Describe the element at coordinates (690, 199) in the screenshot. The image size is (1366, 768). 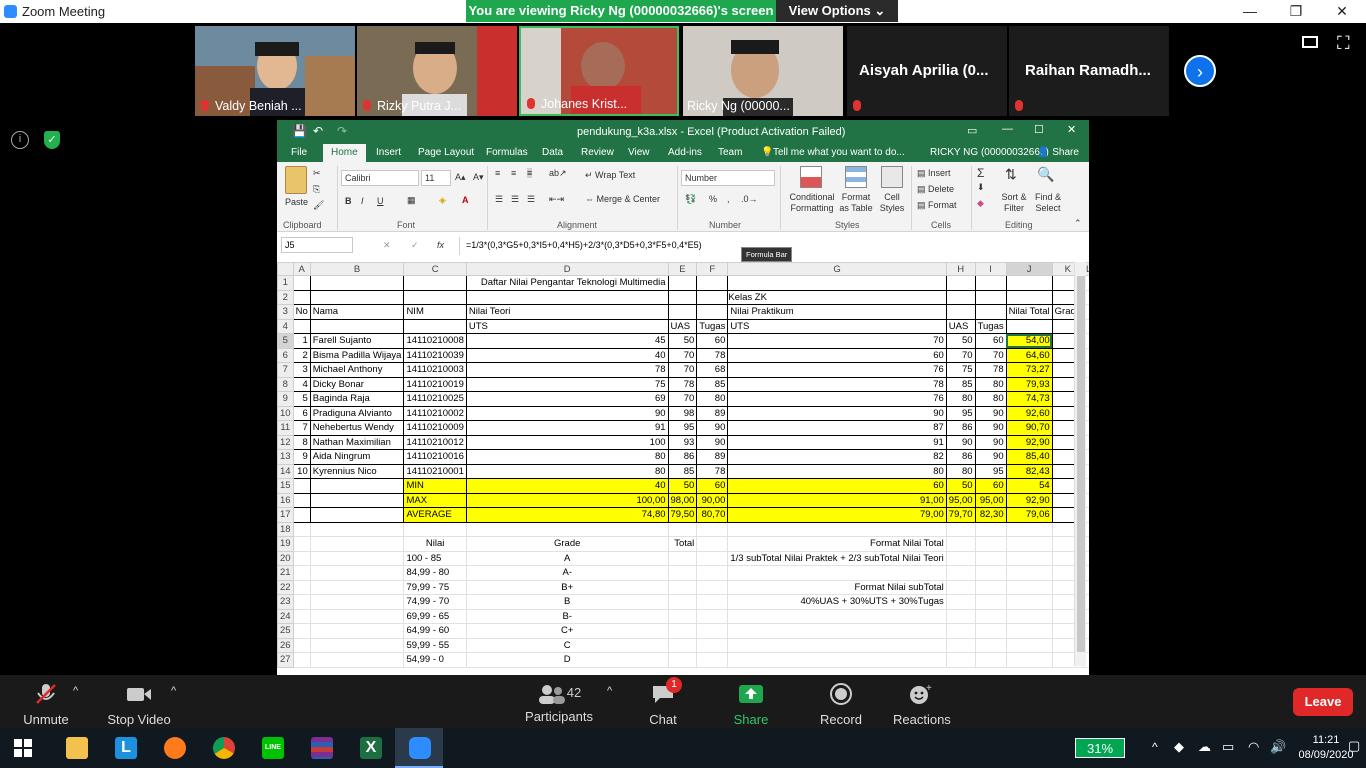
I see `currency-icon: 💱` at that location.